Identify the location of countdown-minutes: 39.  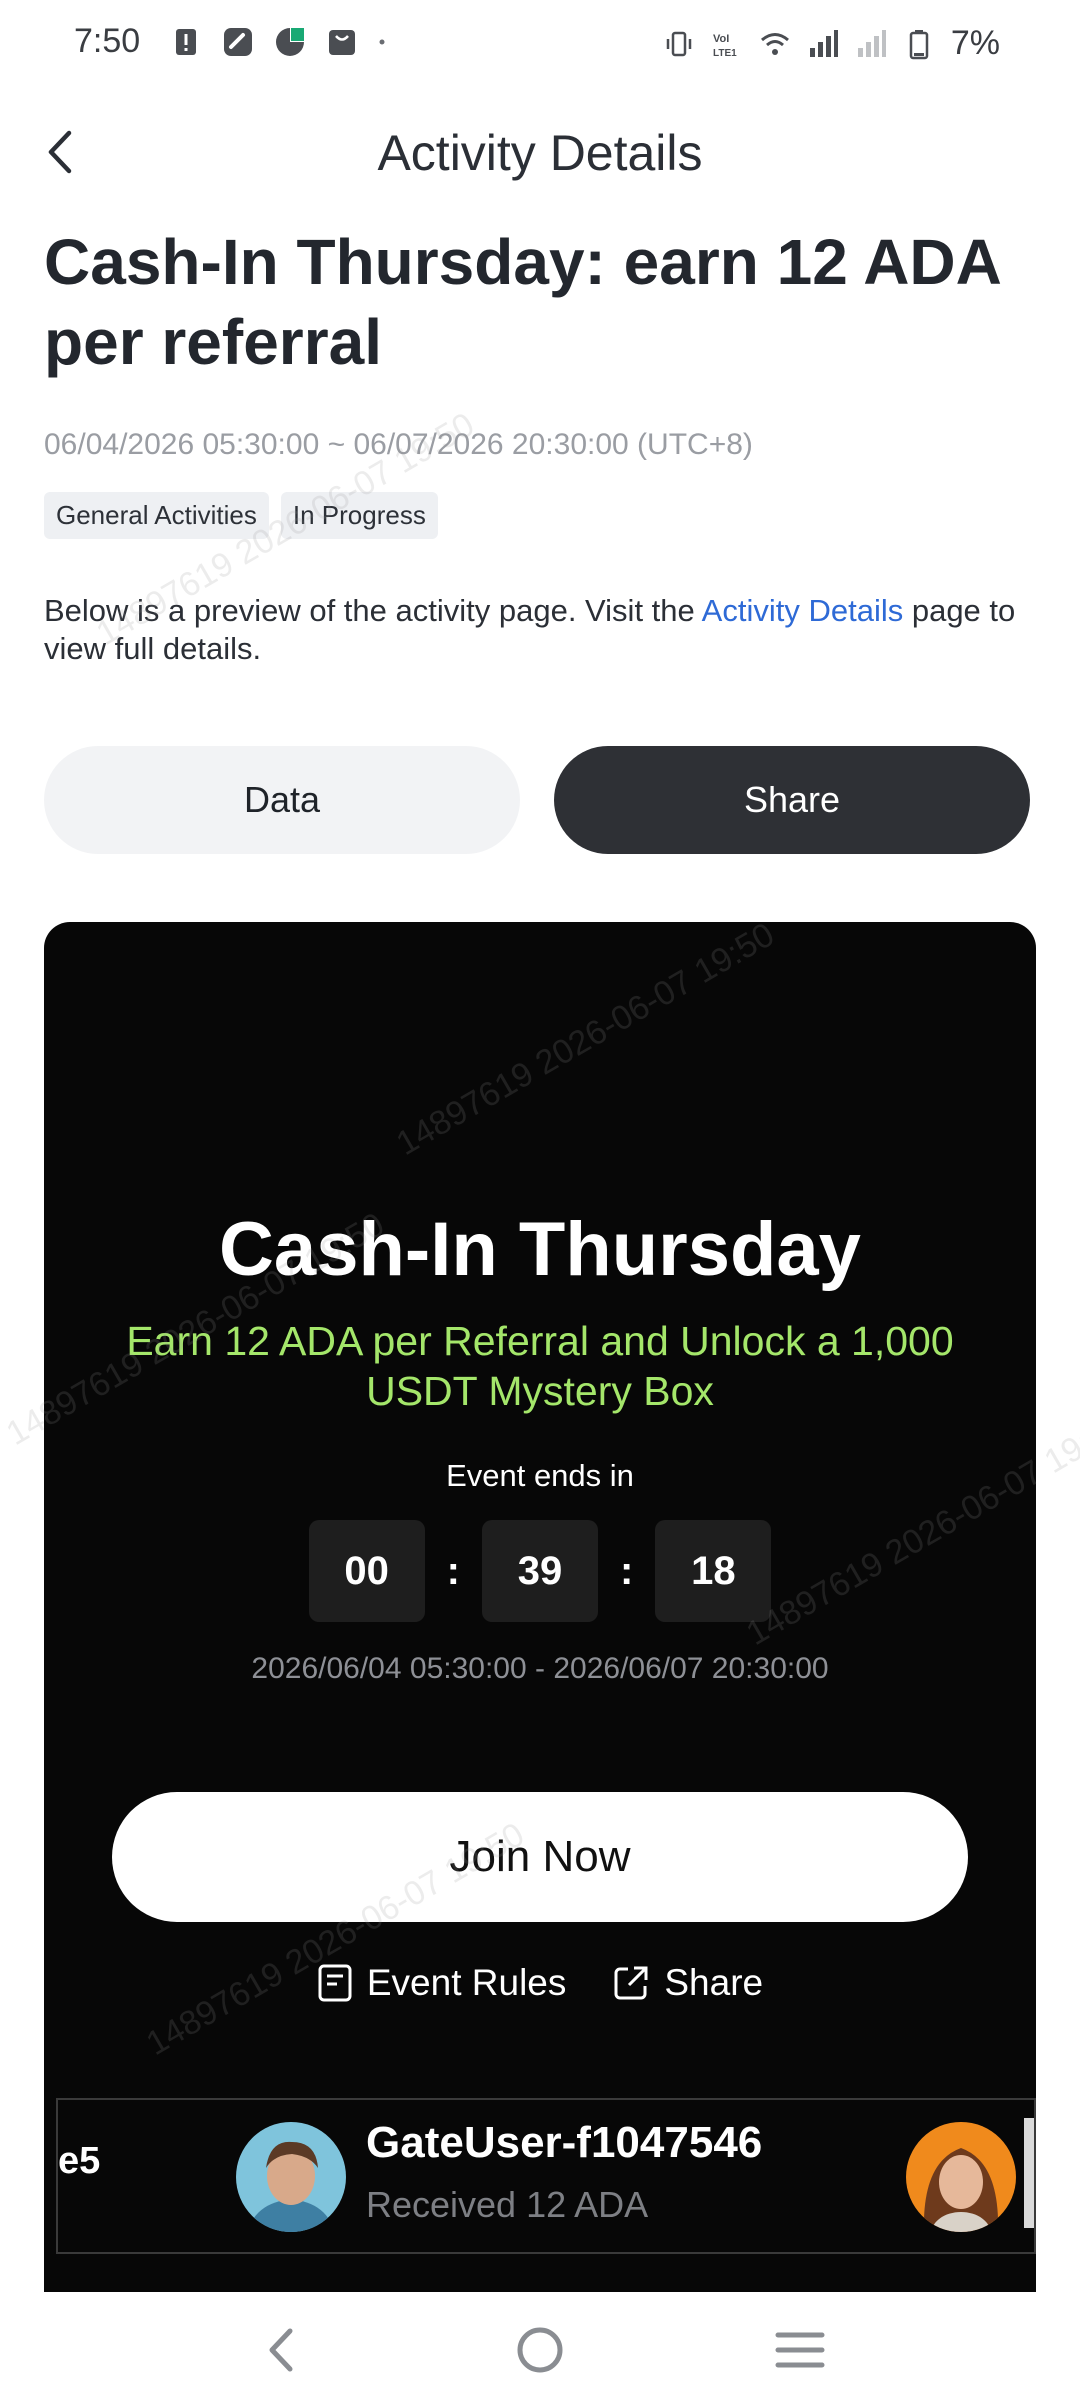
(540, 1571).